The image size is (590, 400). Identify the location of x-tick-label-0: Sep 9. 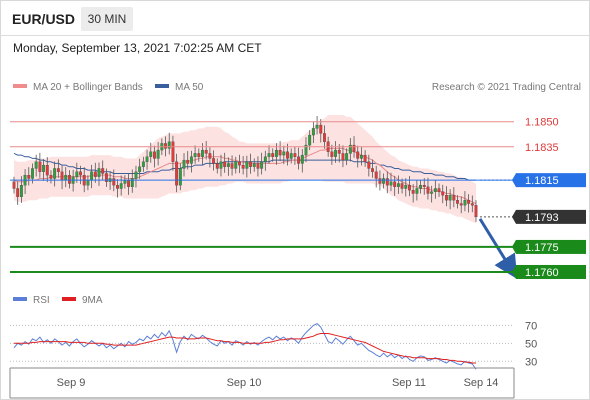
(71, 383).